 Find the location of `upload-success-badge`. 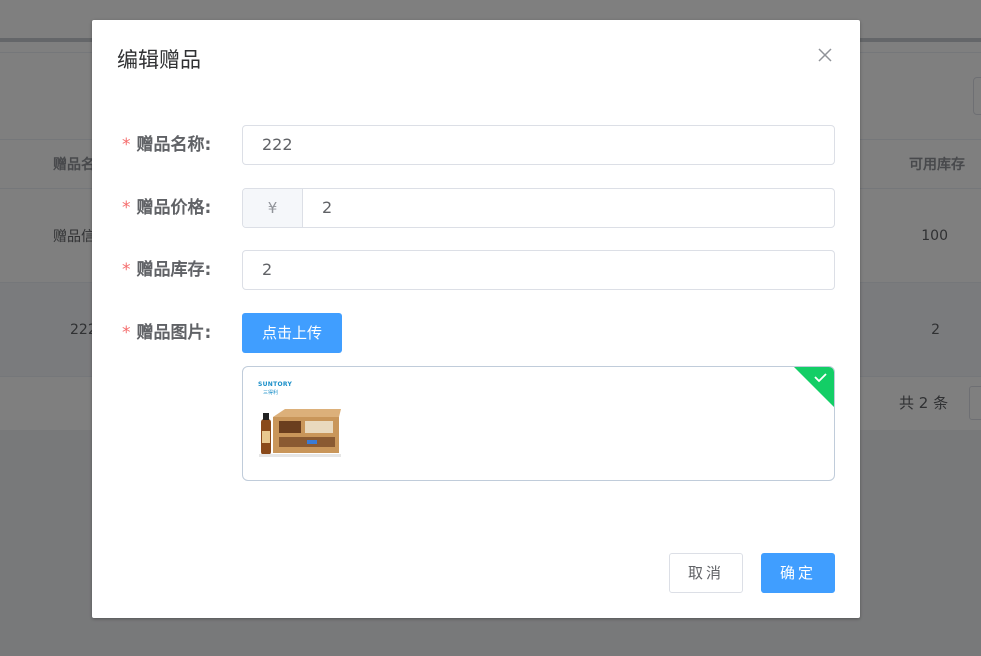

upload-success-badge is located at coordinates (814, 387).